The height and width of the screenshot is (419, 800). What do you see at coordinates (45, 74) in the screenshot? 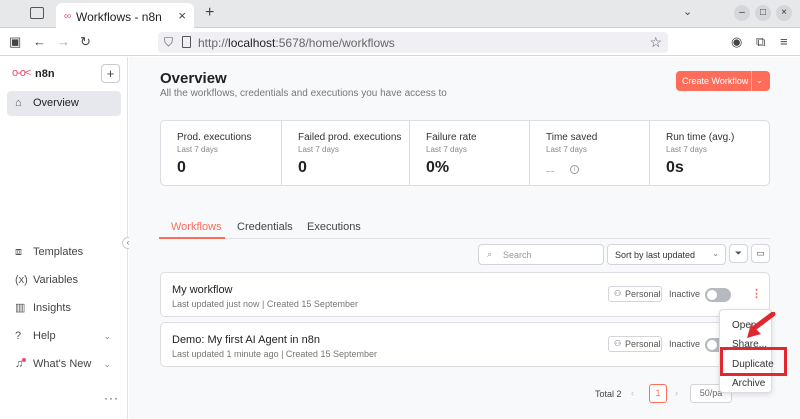
I see `brand-name: n8n` at bounding box center [45, 74].